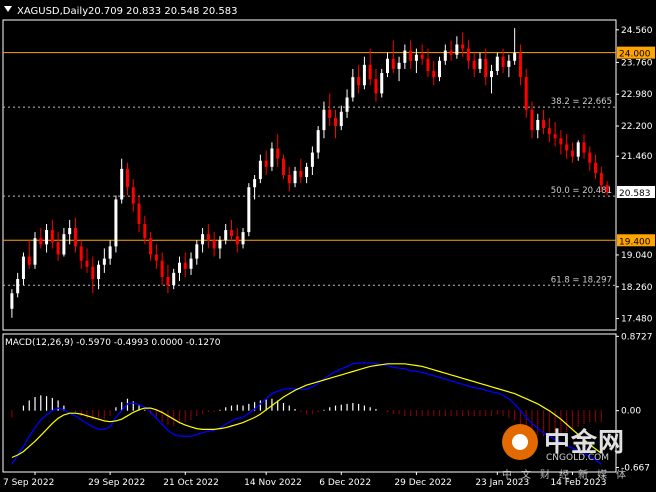 Image resolution: width=656 pixels, height=492 pixels. I want to click on dropdown-triangle-icon, so click(8, 9).